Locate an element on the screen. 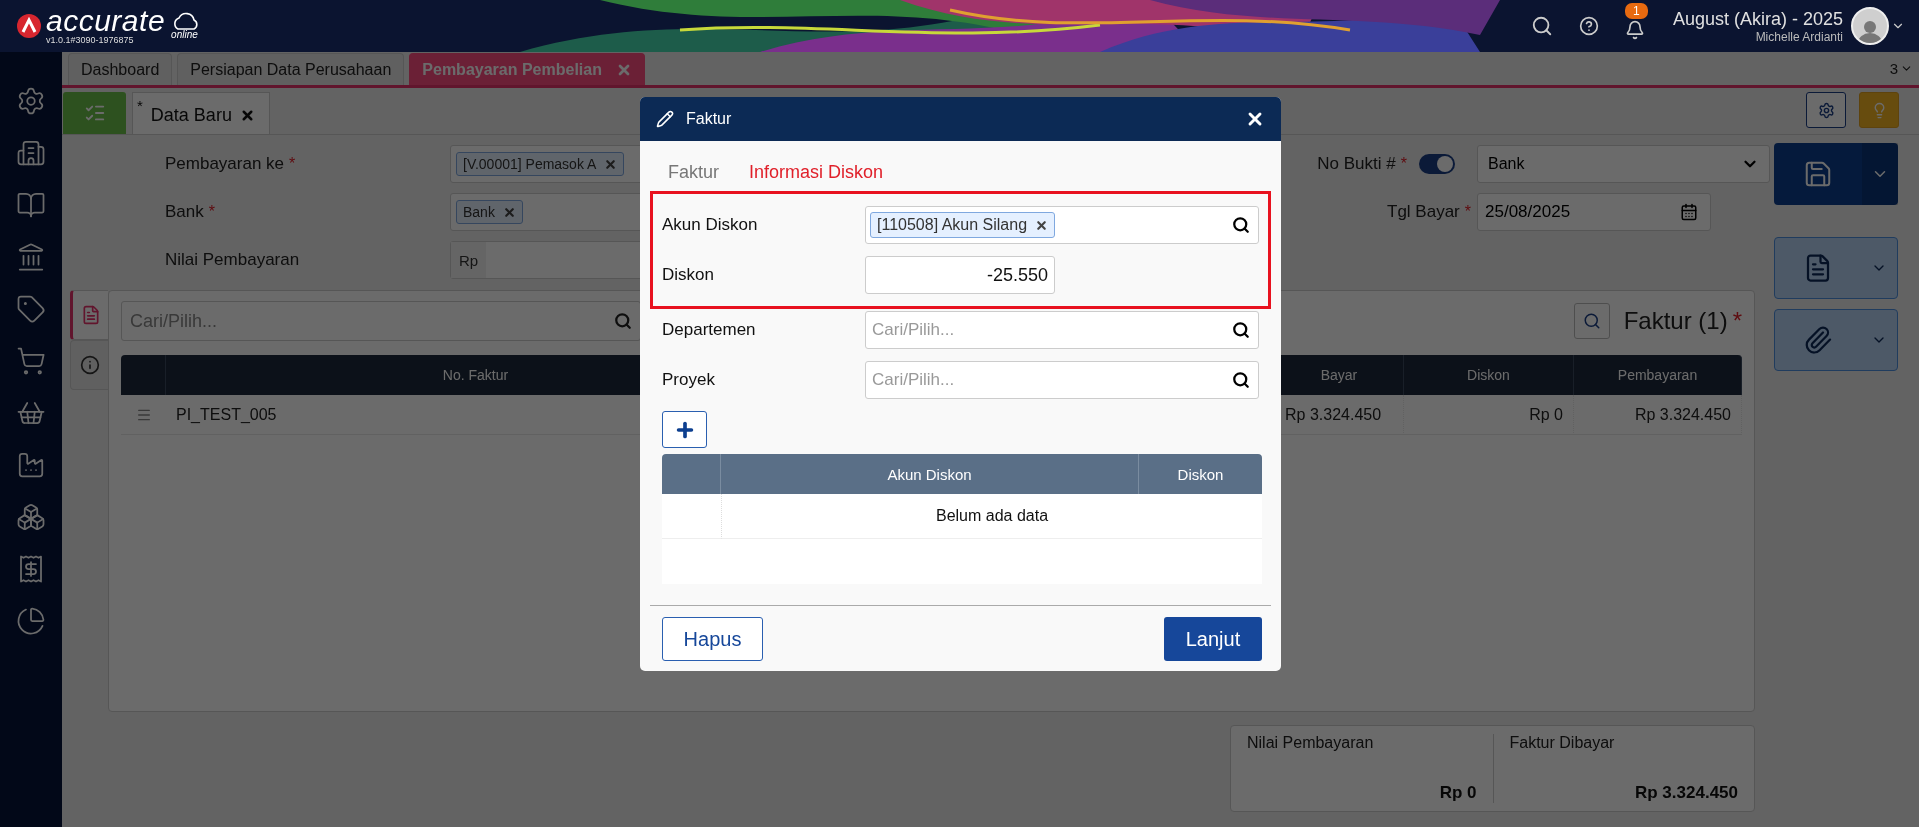 The width and height of the screenshot is (1919, 827). column-header: Pembayaran is located at coordinates (1658, 375).